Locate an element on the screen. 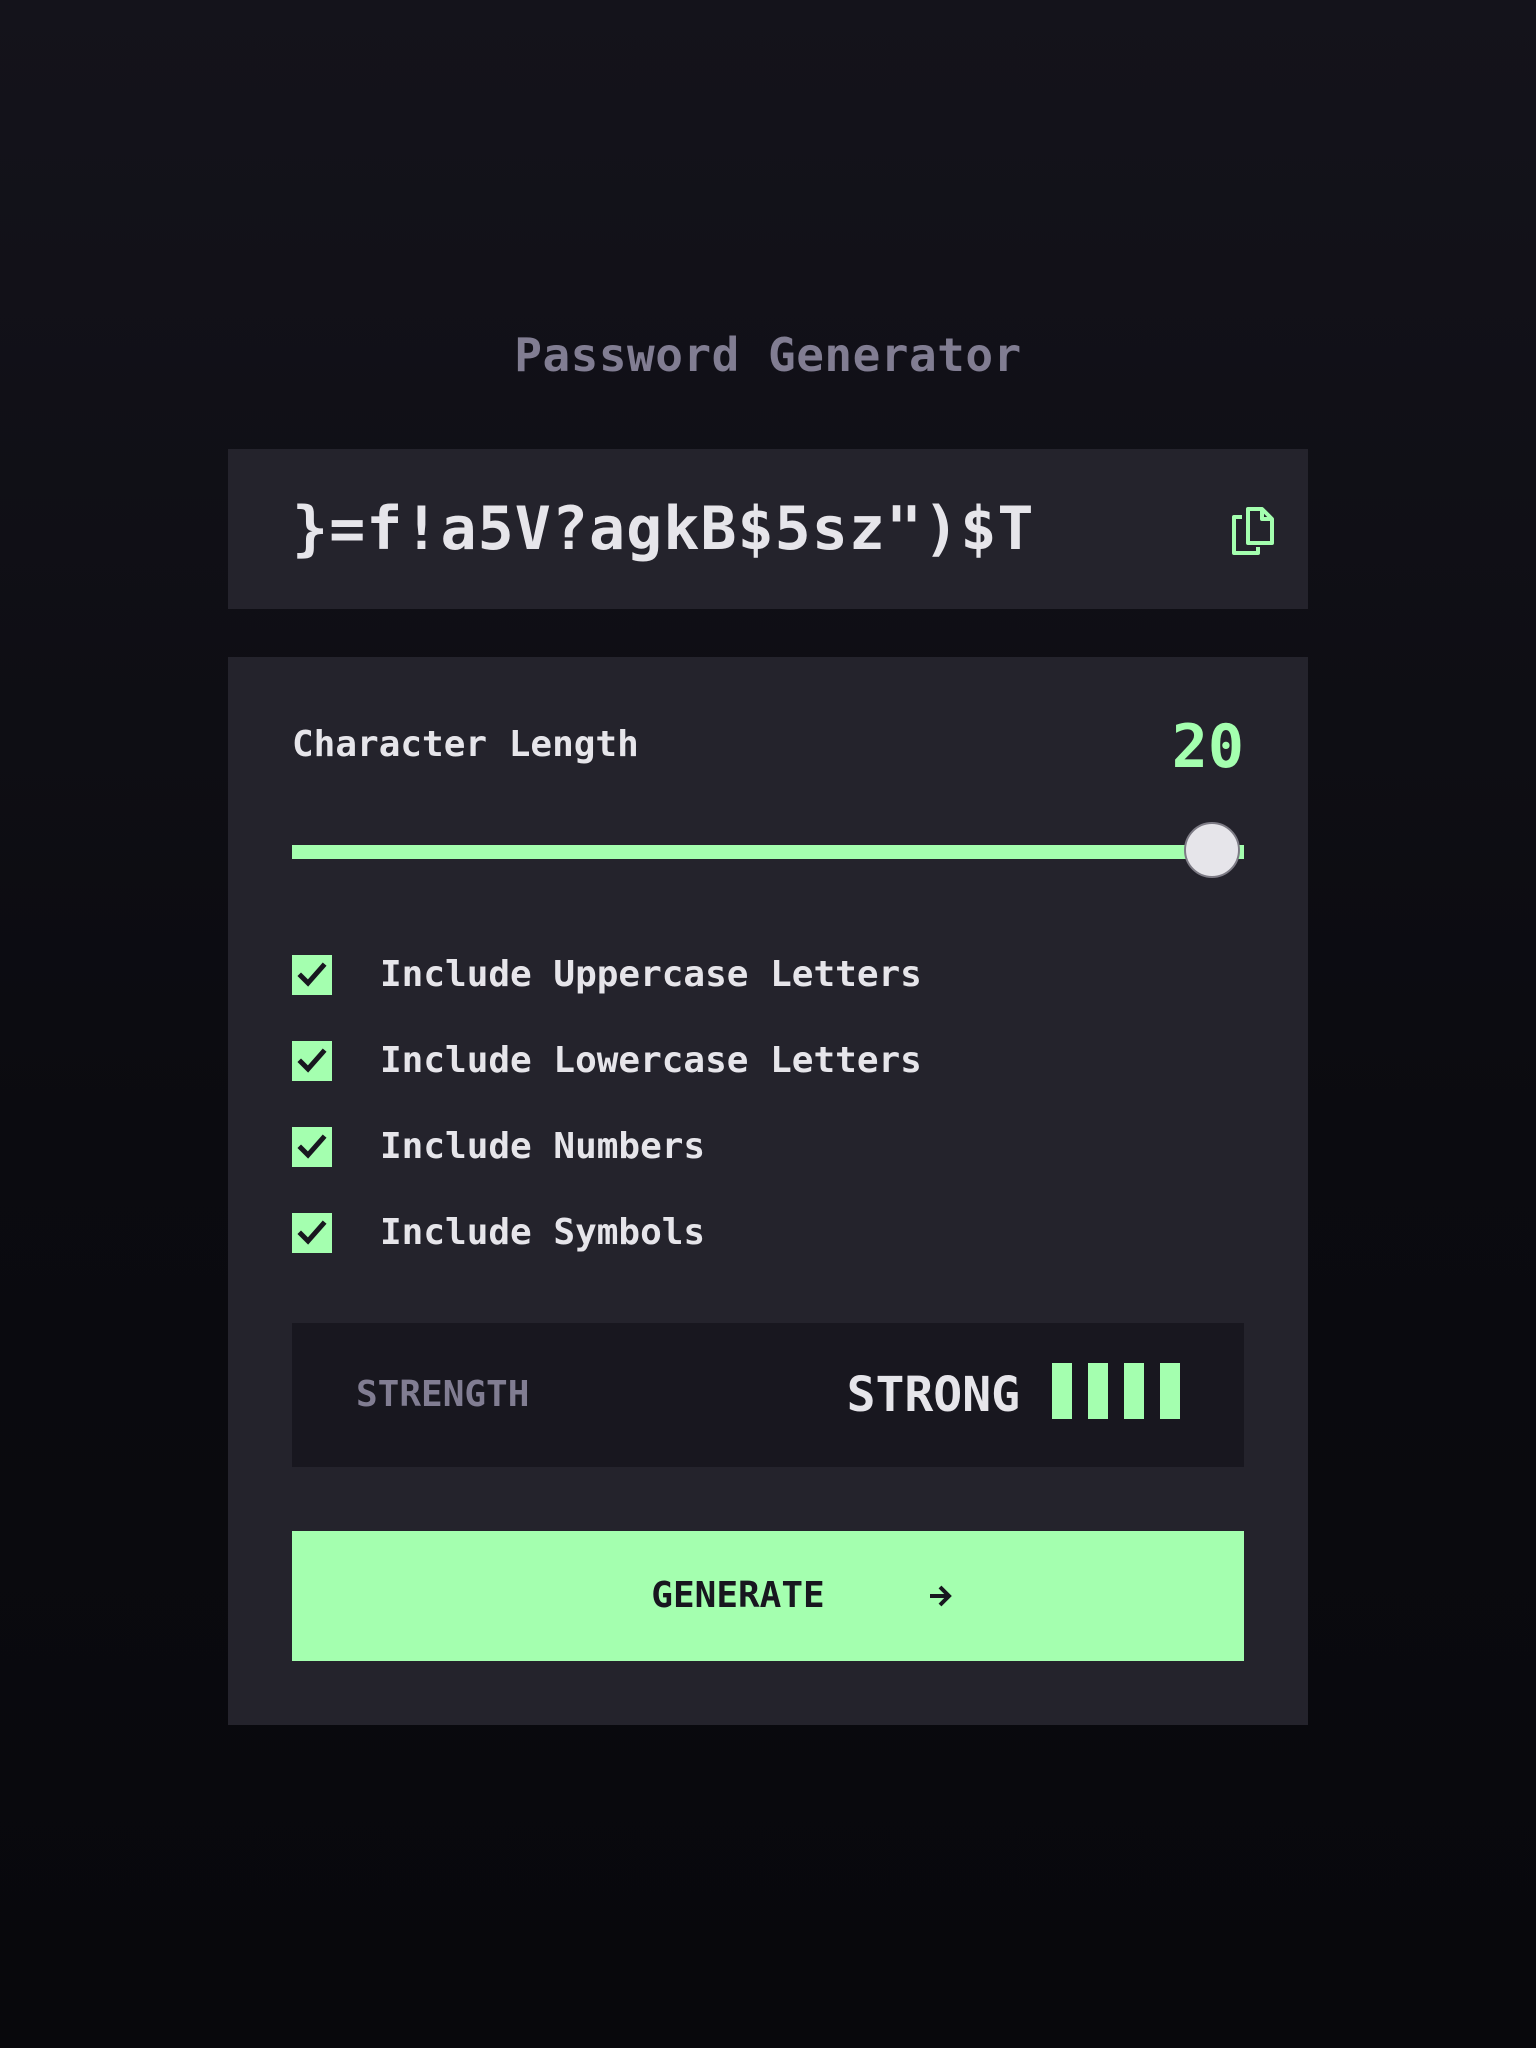 This screenshot has width=1536, height=2048. uppercase-checkbox is located at coordinates (312, 975).